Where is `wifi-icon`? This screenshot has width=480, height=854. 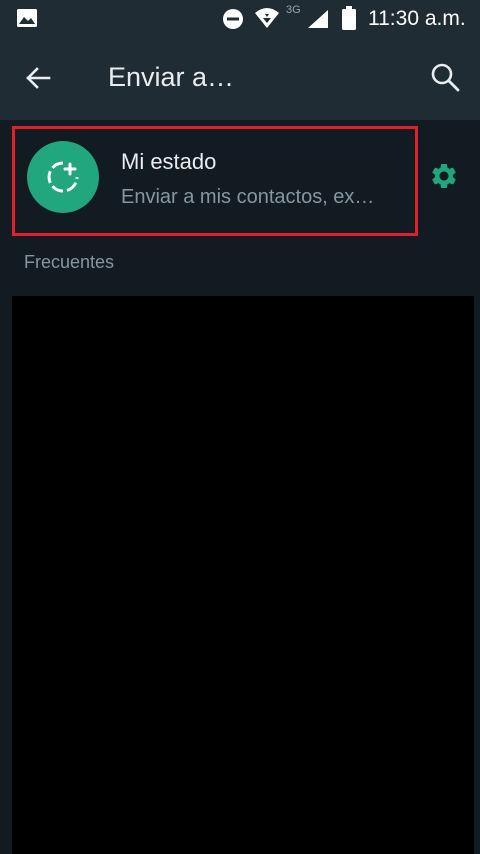 wifi-icon is located at coordinates (267, 18).